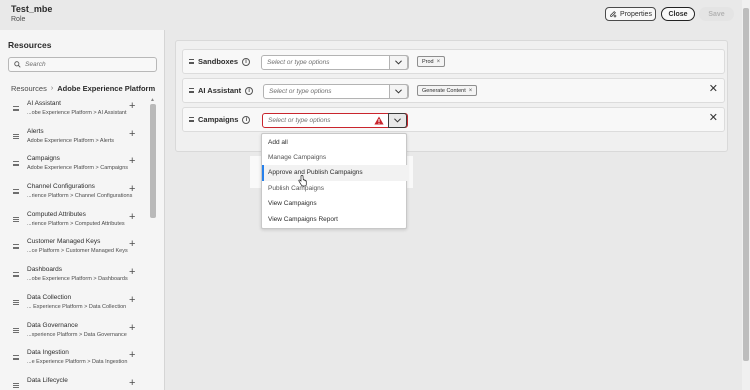 The image size is (750, 390). I want to click on warning-icon, so click(379, 120).